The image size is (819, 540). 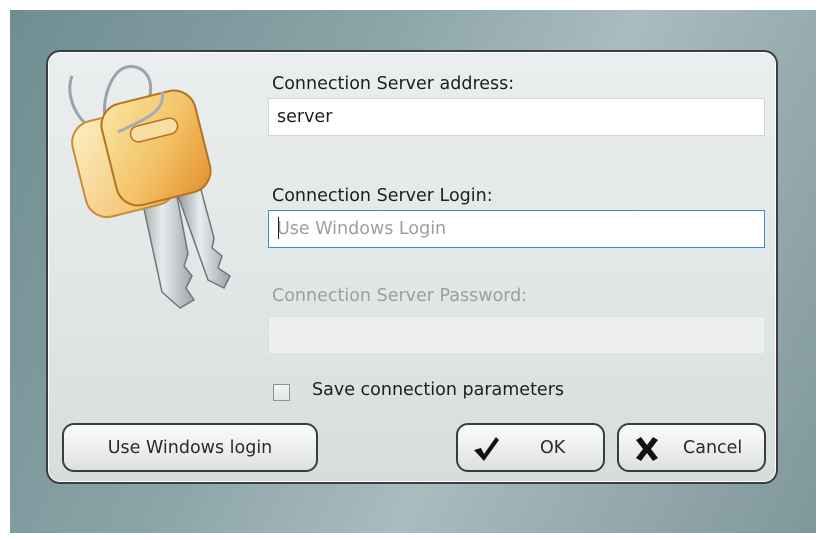 I want to click on checkmark-icon, so click(x=486, y=449).